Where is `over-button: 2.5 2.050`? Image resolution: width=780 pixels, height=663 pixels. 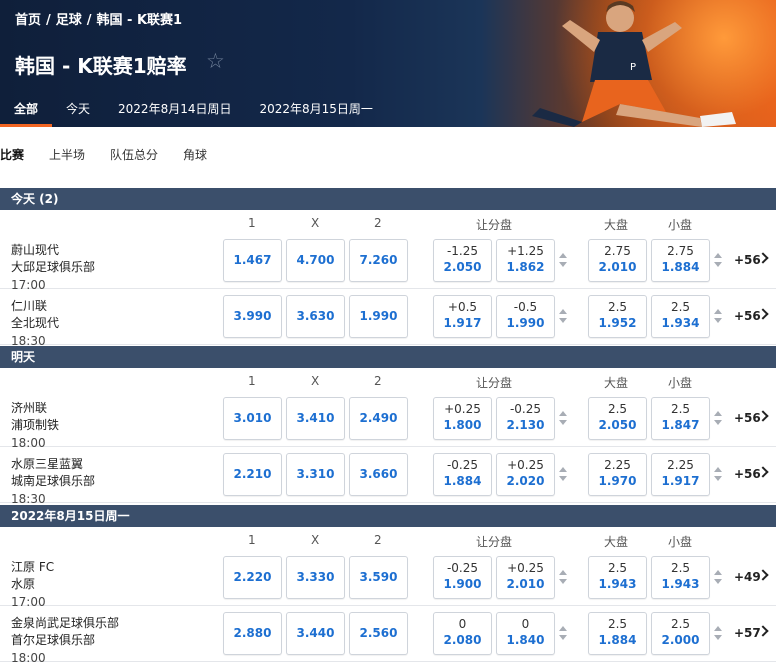 over-button: 2.5 2.050 is located at coordinates (617, 418).